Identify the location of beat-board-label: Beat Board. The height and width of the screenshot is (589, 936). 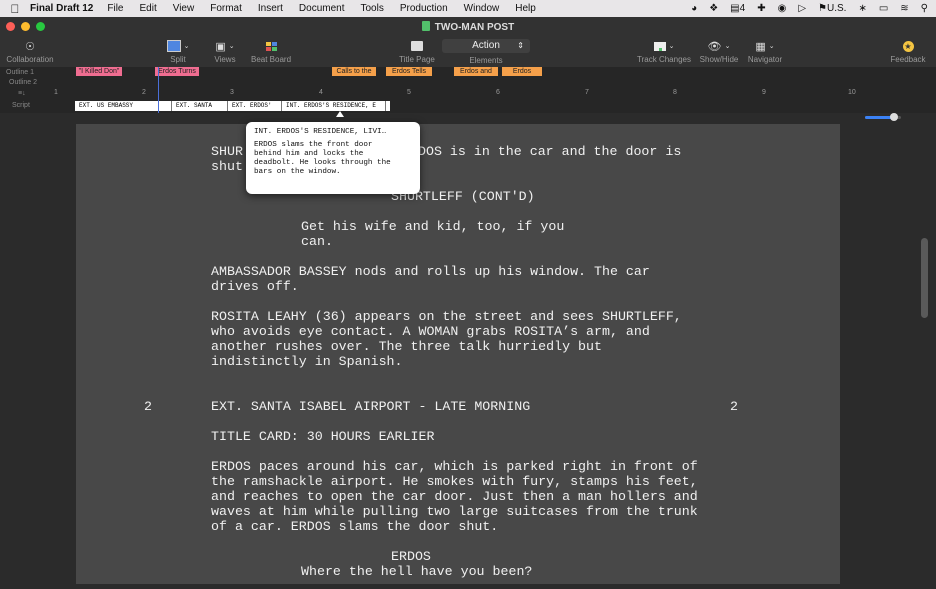
(271, 59).